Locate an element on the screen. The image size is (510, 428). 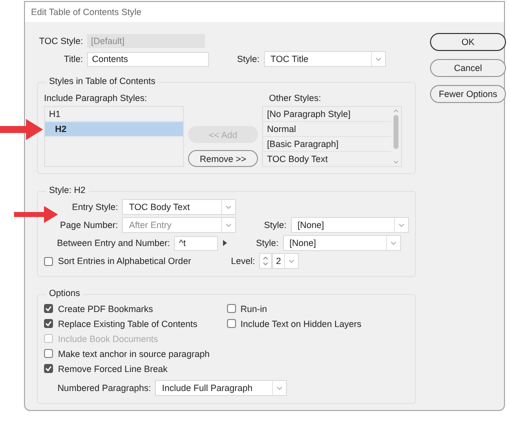
list-item: Normal is located at coordinates (327, 129).